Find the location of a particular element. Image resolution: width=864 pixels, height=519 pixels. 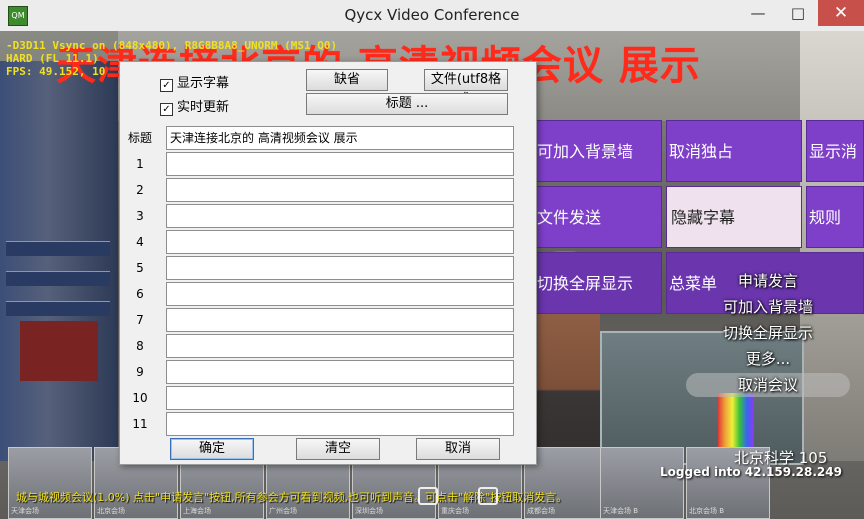

menu-item-file-send: 文件发送 is located at coordinates (598, 217).